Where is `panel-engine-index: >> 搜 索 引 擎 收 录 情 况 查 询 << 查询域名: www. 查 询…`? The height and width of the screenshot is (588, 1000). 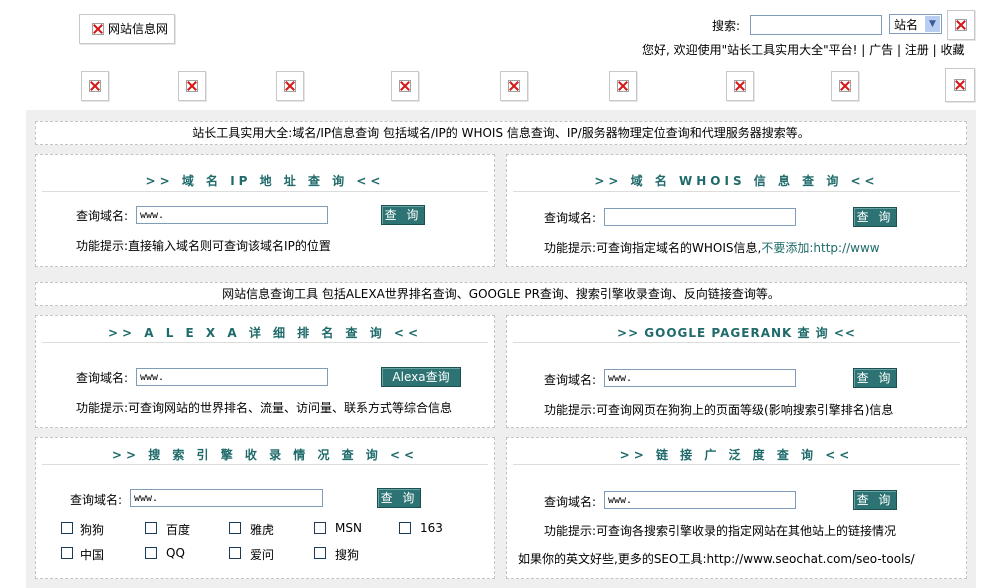
panel-engine-index: >> 搜 索 引 擎 收 录 情 况 查 询 << 查询域名: www. 查 询… is located at coordinates (265, 508).